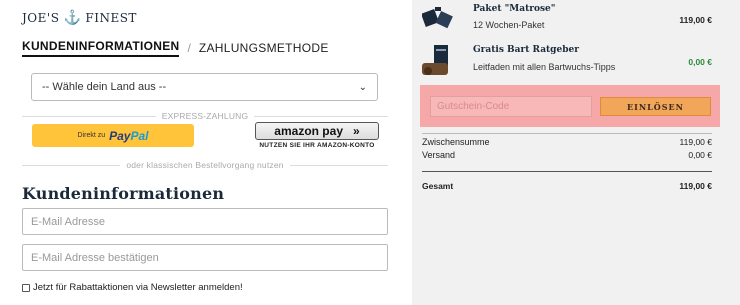 The width and height of the screenshot is (740, 305). I want to click on country-select: -- Wähle dein Land aus -- ⌄, so click(204, 87).